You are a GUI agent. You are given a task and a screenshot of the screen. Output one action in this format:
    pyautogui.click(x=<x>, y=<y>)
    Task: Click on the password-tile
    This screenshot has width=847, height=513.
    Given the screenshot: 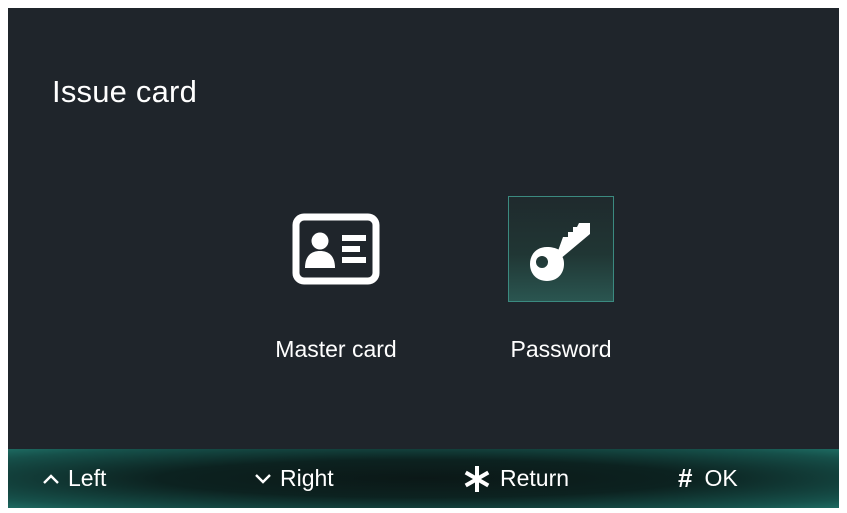 What is the action you would take?
    pyautogui.click(x=561, y=249)
    